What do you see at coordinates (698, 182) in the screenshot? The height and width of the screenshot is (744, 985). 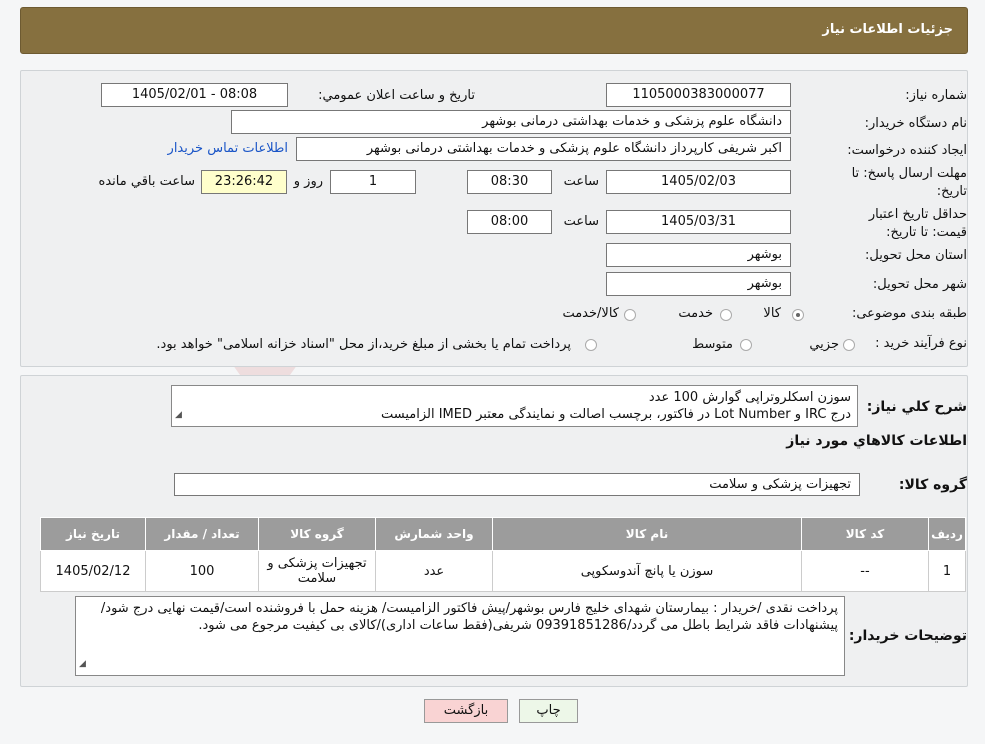 I see `deadline-date-field: 1405/02/03` at bounding box center [698, 182].